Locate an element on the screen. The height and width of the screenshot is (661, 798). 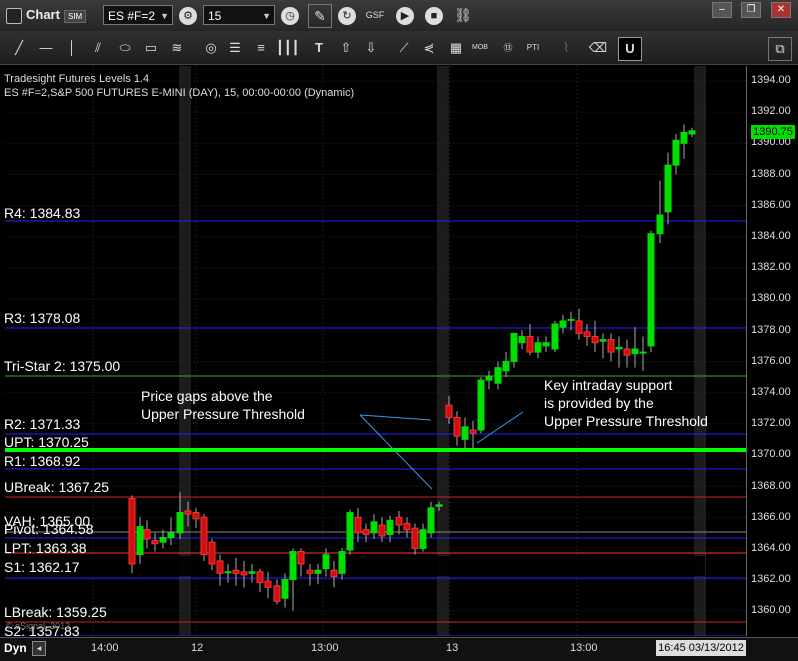
interval-combo: 15 ▼ is located at coordinates (239, 15).